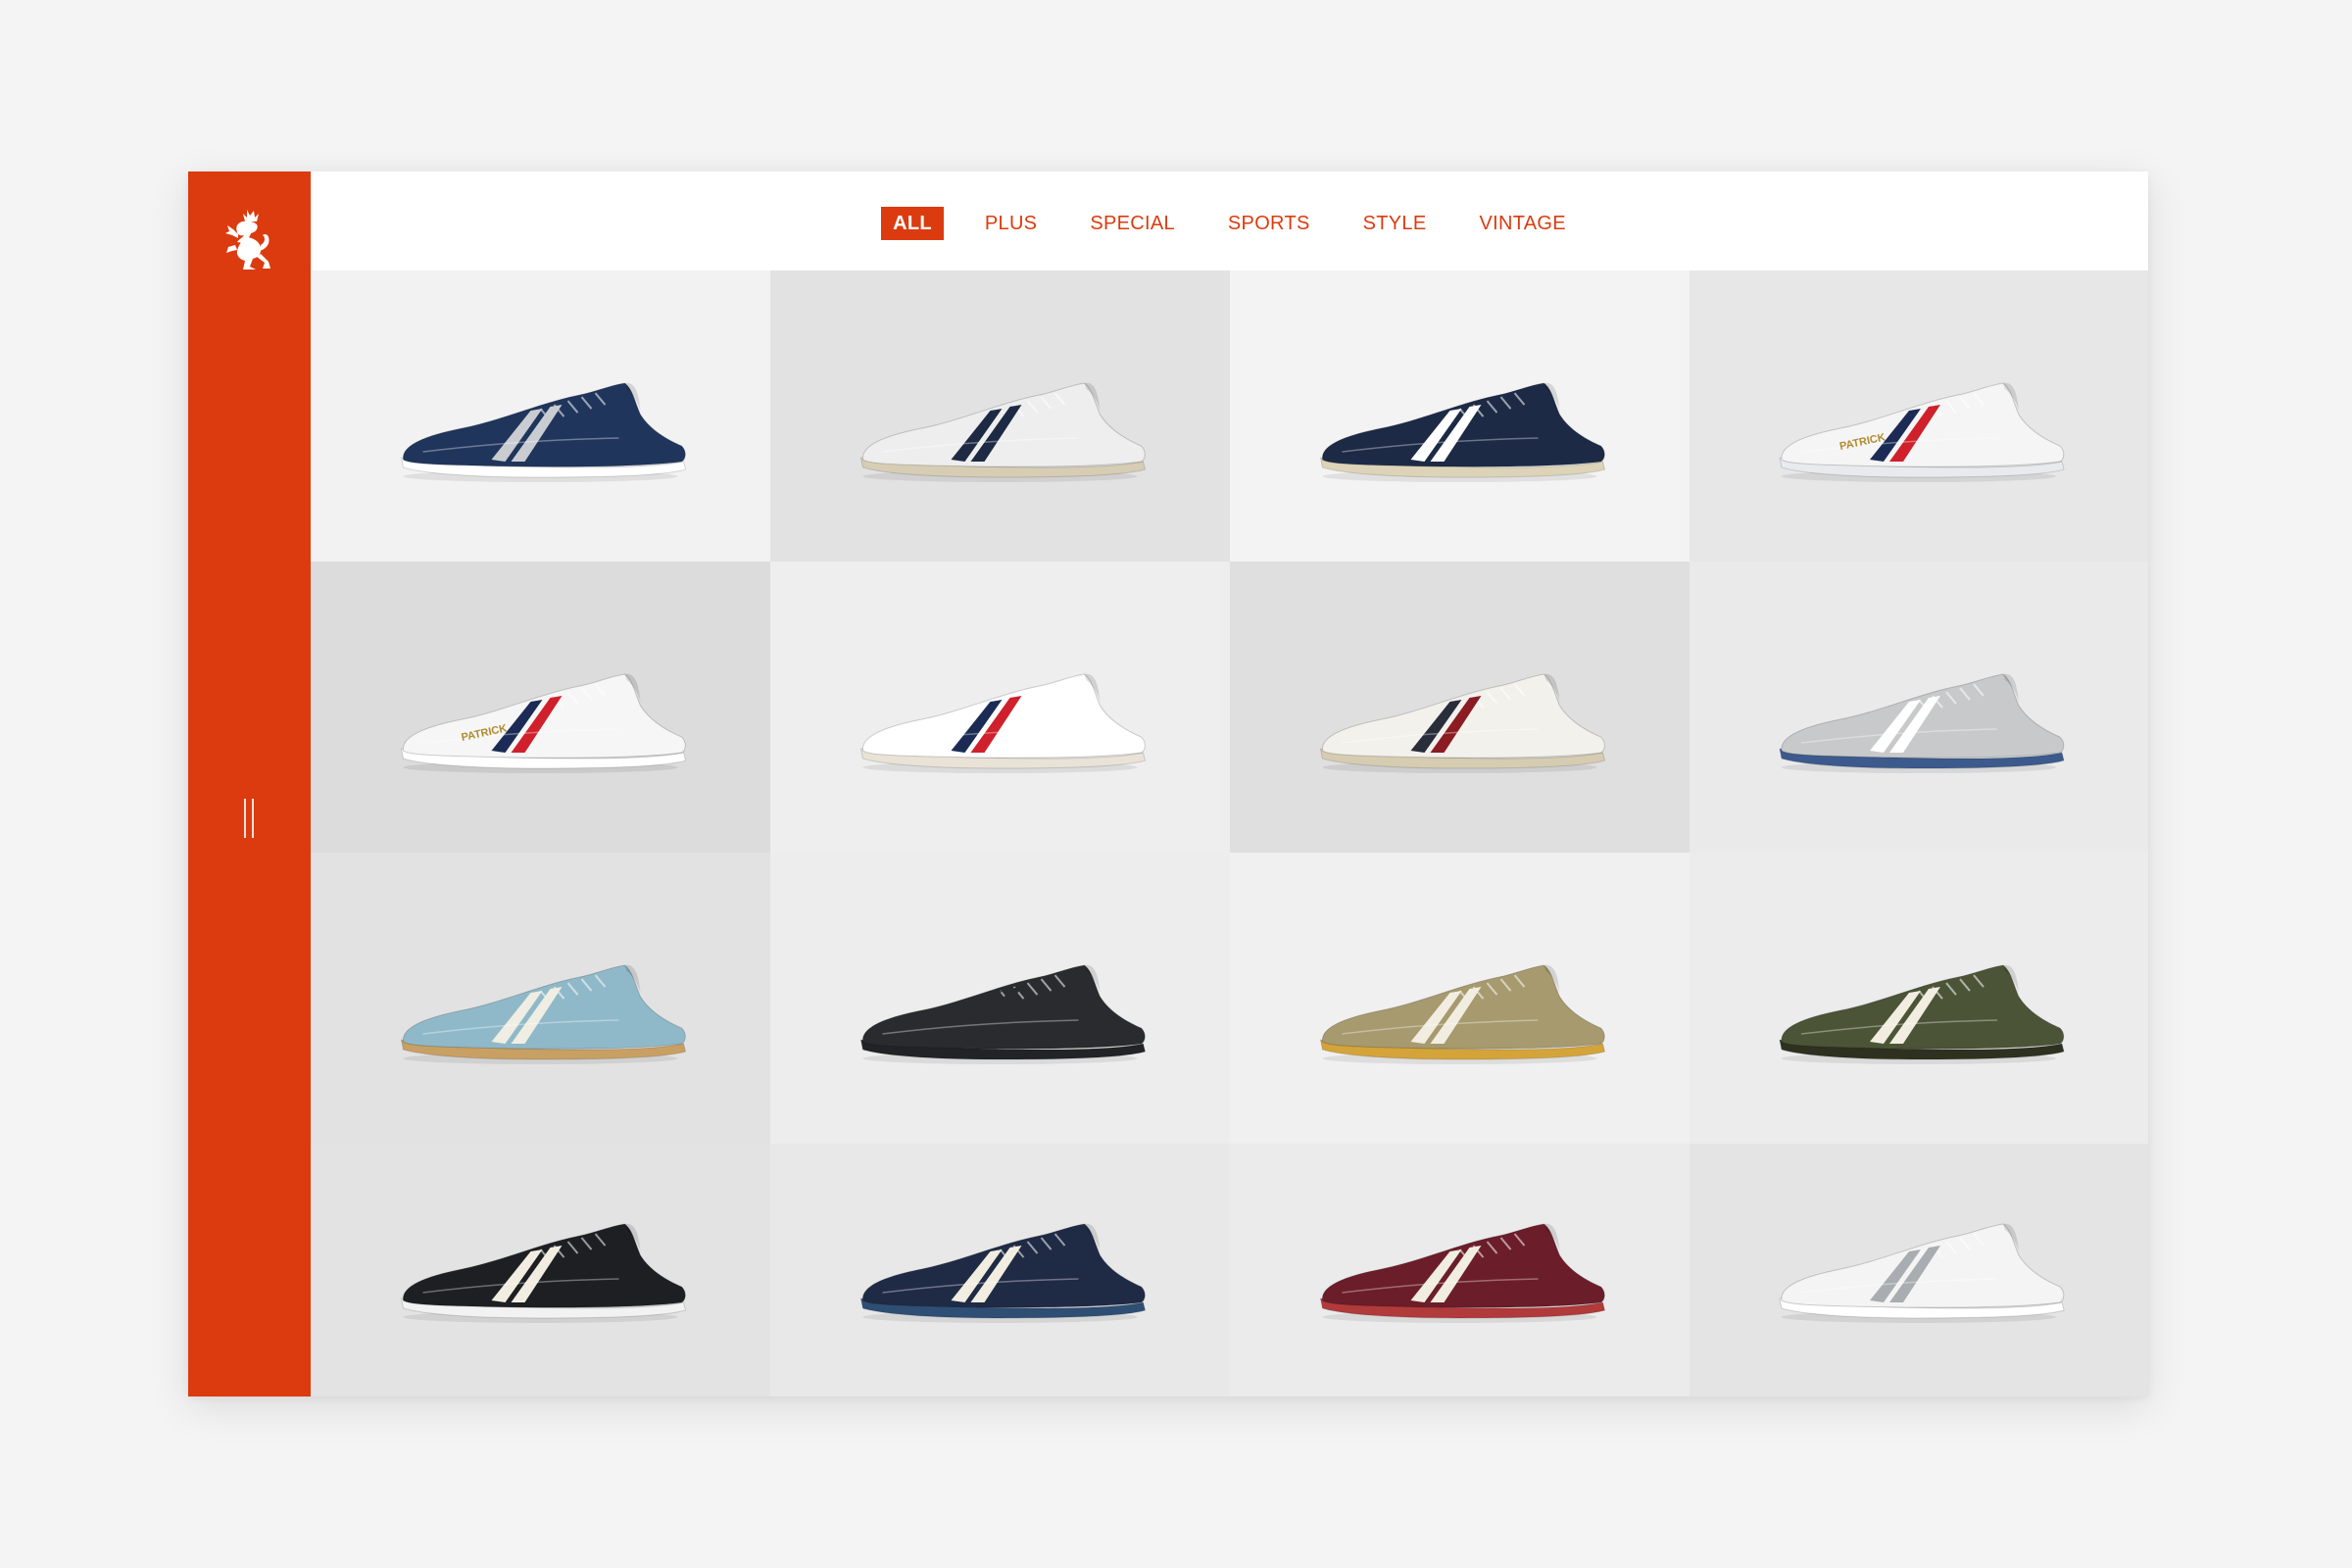  I want to click on category-nav: ALL PLUS SPECIAL SPORTS STYLE VINTAGE, so click(1229, 221).